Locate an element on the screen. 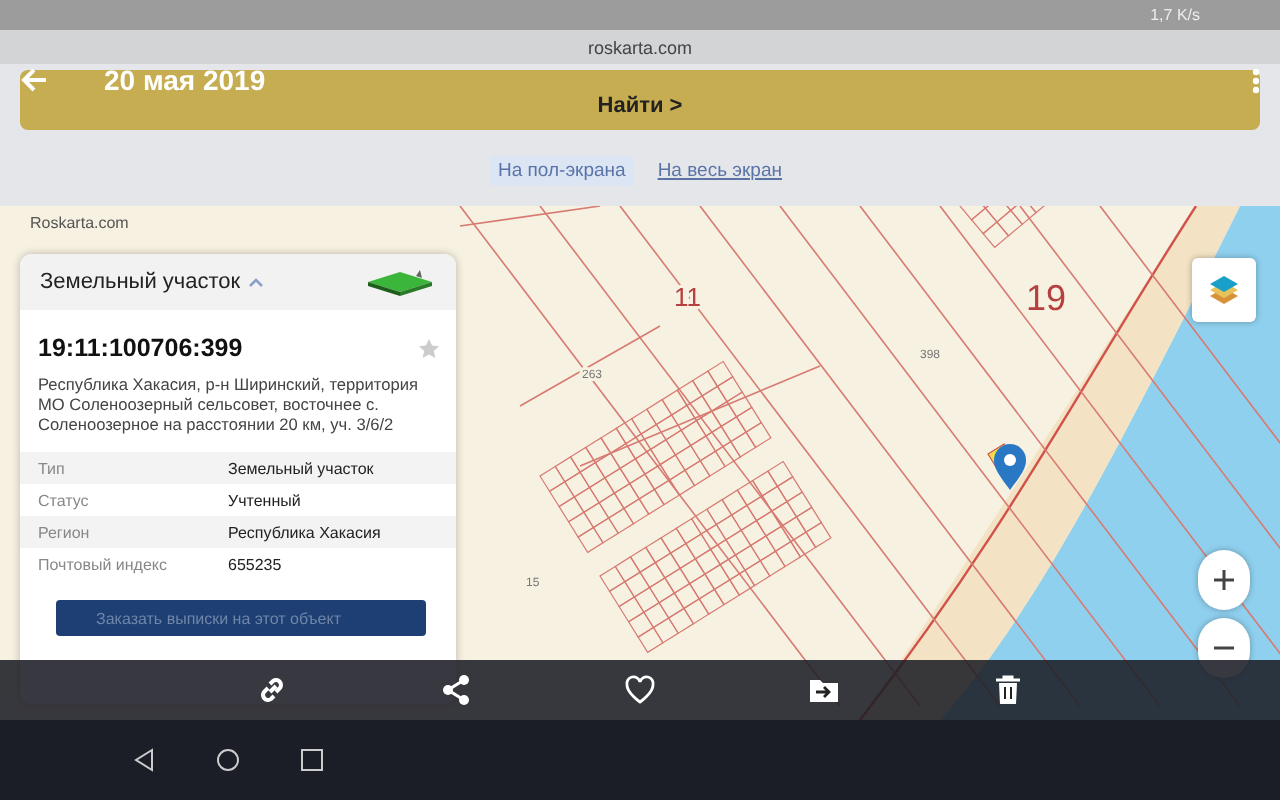 The image size is (1280, 800). view-mode-link: На весь экран is located at coordinates (719, 171).